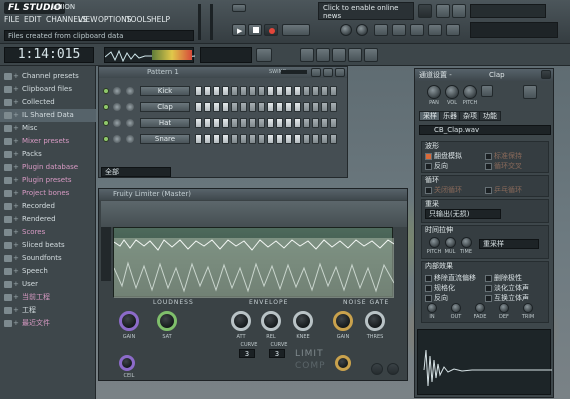 Image resolution: width=570 pixels, height=399 pixels. Describe the element at coordinates (138, 19) in the screenshot. I see `menu-tools: TOOLS` at that location.